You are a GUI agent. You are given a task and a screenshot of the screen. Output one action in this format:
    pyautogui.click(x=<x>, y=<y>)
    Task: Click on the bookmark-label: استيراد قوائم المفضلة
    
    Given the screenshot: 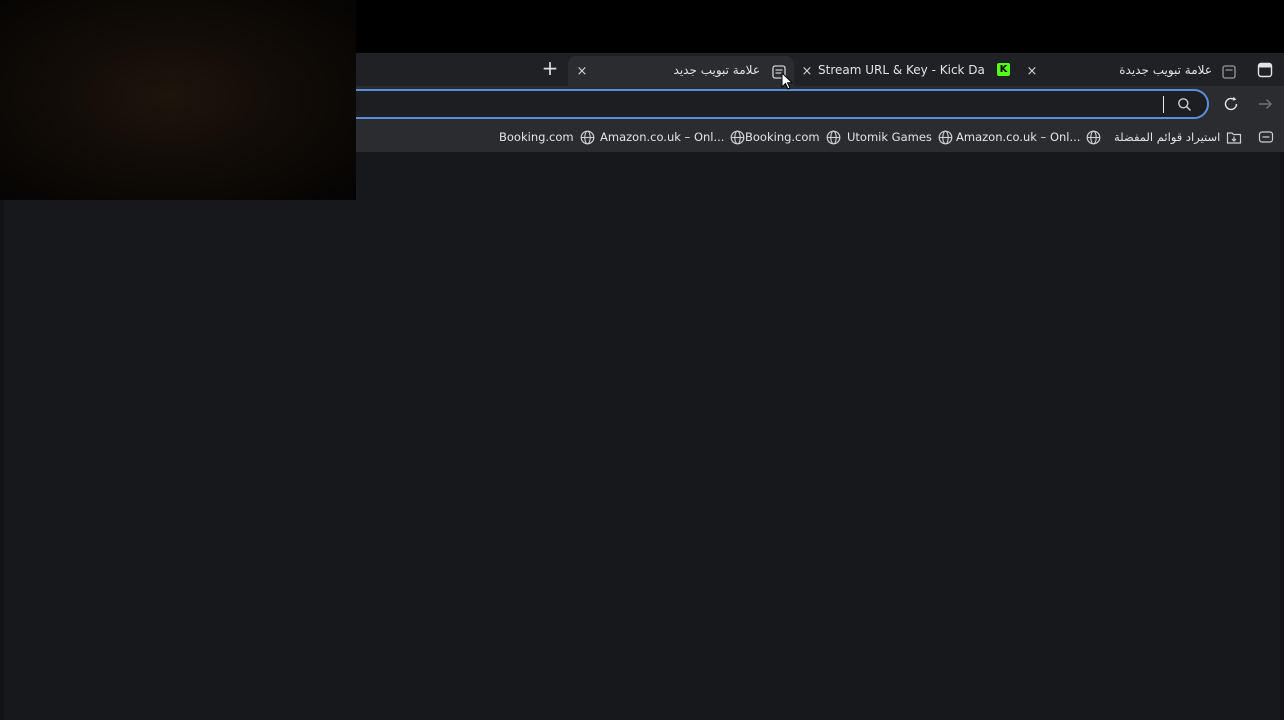 What is the action you would take?
    pyautogui.click(x=1167, y=137)
    